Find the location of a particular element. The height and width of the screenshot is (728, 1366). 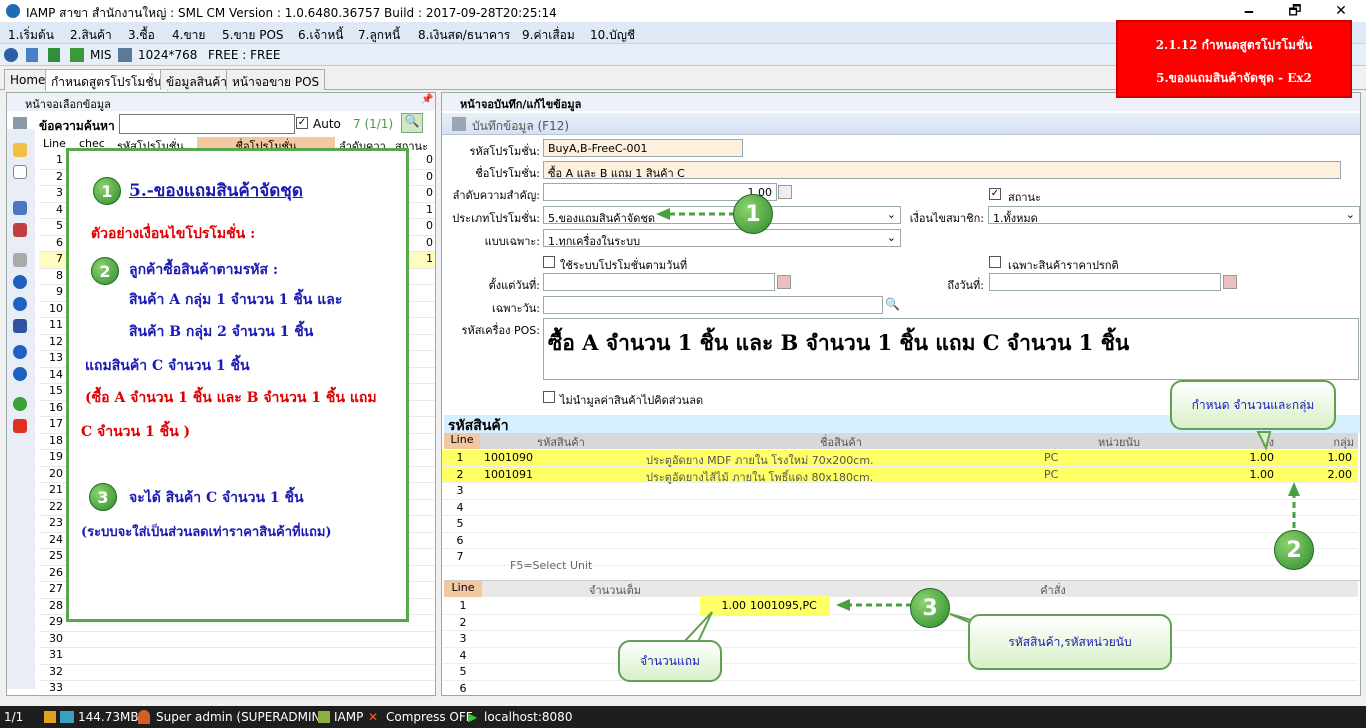

memory-usage: 144.73MB is located at coordinates (108, 717).